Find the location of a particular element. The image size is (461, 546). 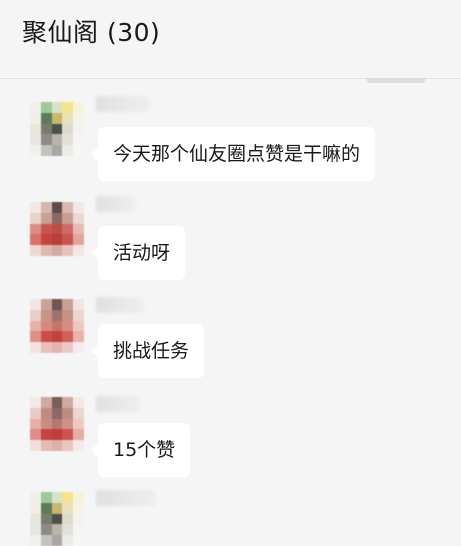

message-bubble: 活动呀 is located at coordinates (138, 253).